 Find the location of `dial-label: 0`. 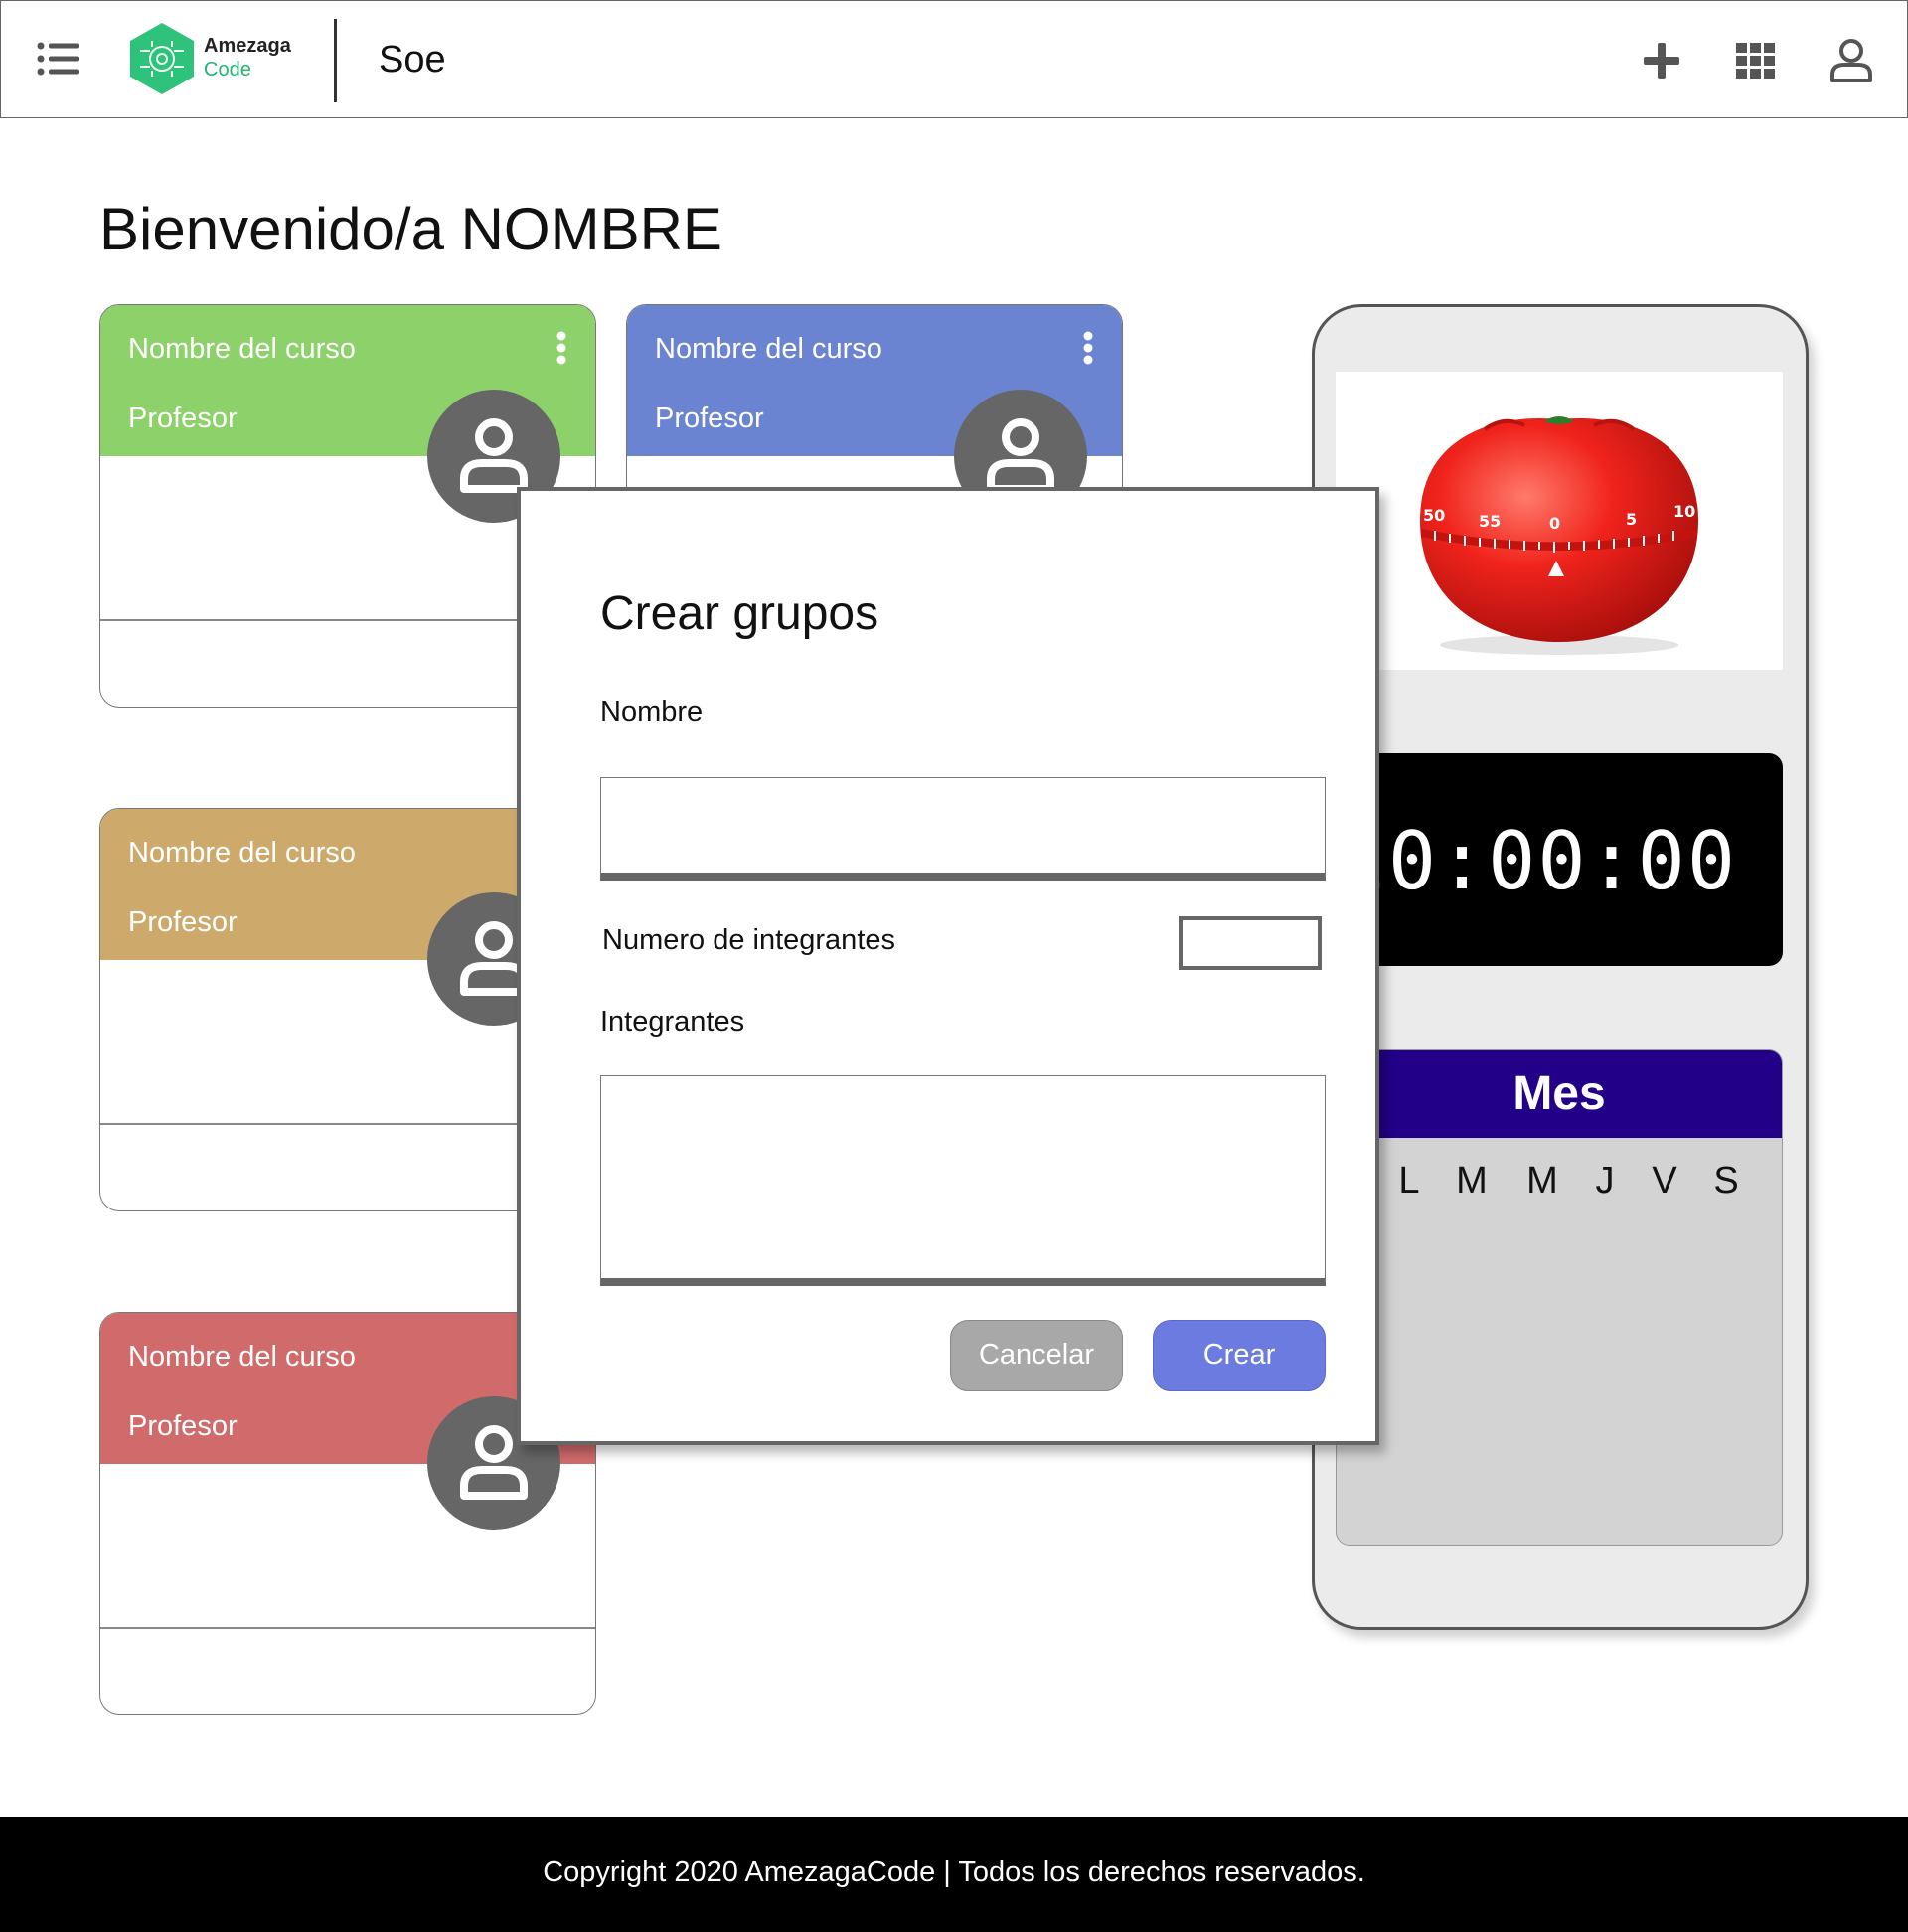

dial-label: 0 is located at coordinates (1554, 523).